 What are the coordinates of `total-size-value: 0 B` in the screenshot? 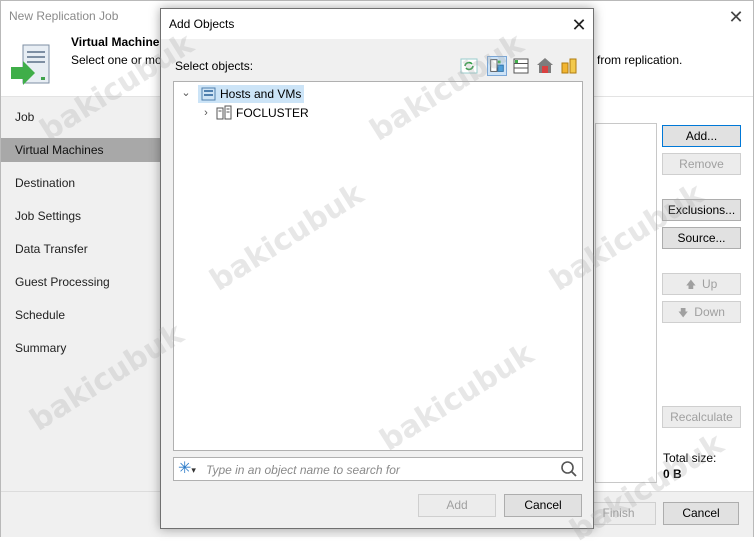 It's located at (672, 474).